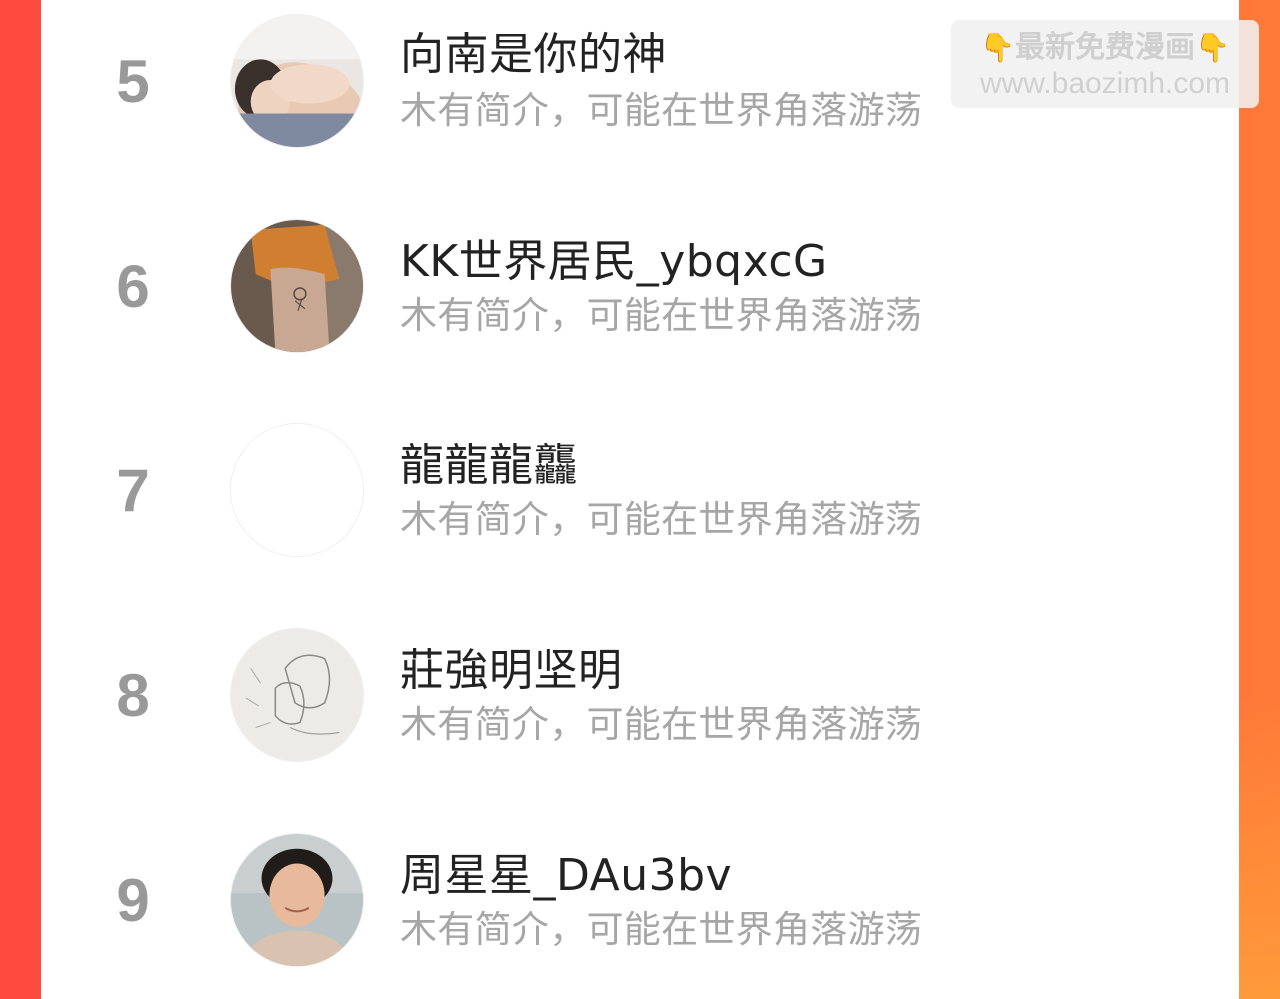  What do you see at coordinates (133, 81) in the screenshot?
I see `rank-number: 5` at bounding box center [133, 81].